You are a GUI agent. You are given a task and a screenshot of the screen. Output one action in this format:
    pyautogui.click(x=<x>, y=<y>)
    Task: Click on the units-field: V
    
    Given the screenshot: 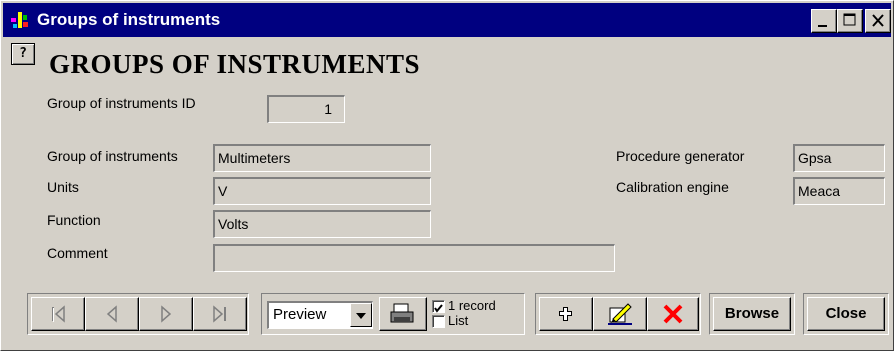 What is the action you would take?
    pyautogui.click(x=322, y=191)
    